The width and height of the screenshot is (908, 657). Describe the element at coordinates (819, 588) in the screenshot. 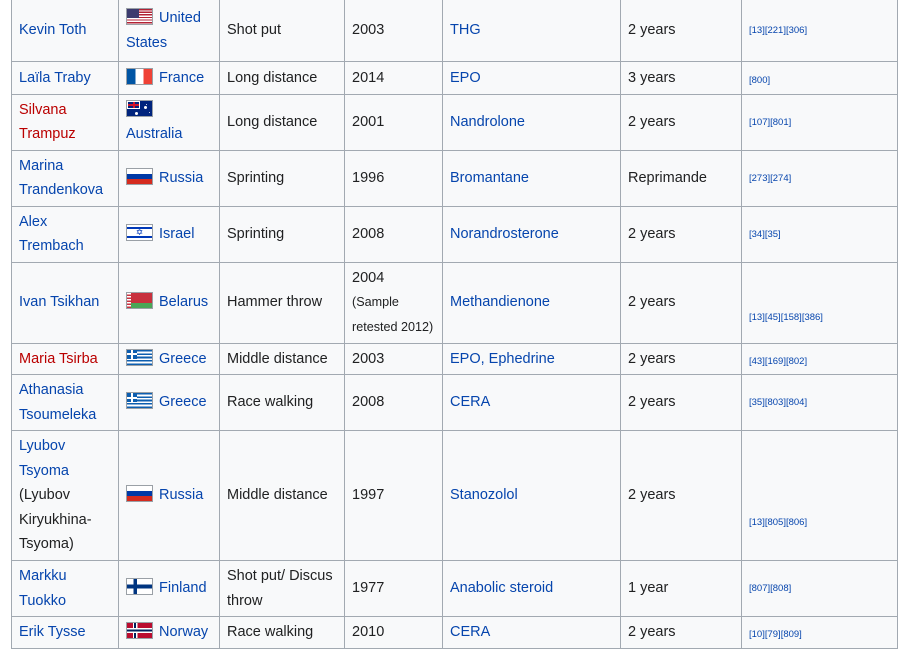

I see `references-cell: [807][808]` at that location.